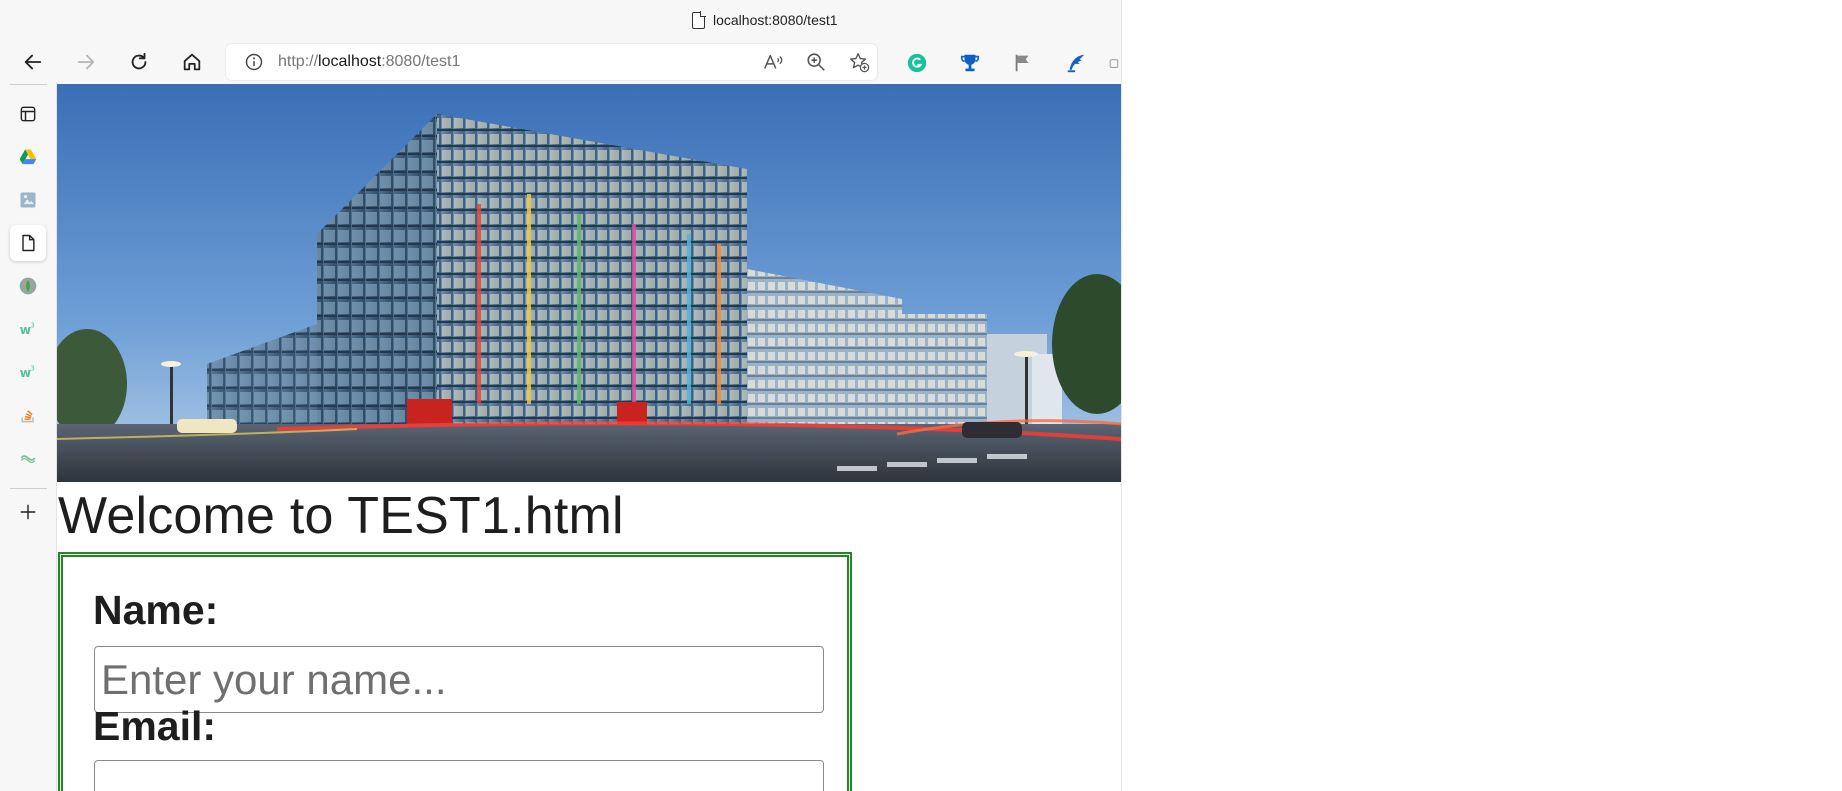  I want to click on mongodb-leaf-icon, so click(28, 286).